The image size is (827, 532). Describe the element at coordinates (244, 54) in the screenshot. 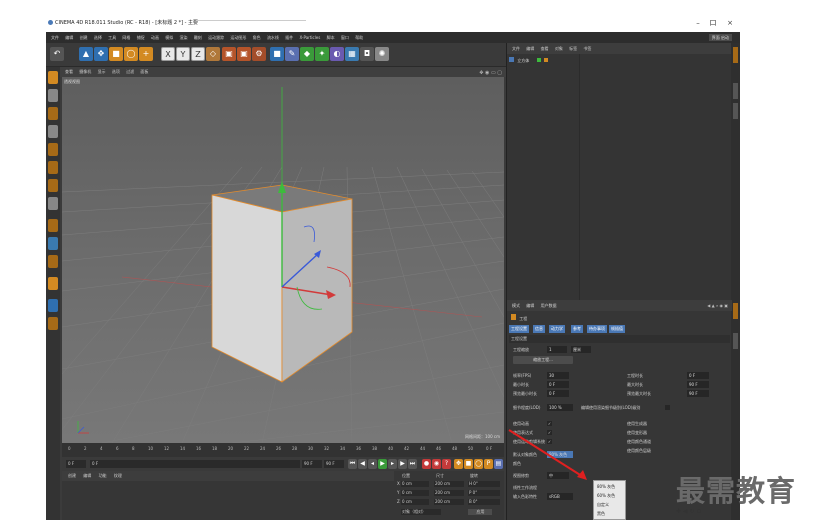

I see `render-pic-icon: ▣` at that location.